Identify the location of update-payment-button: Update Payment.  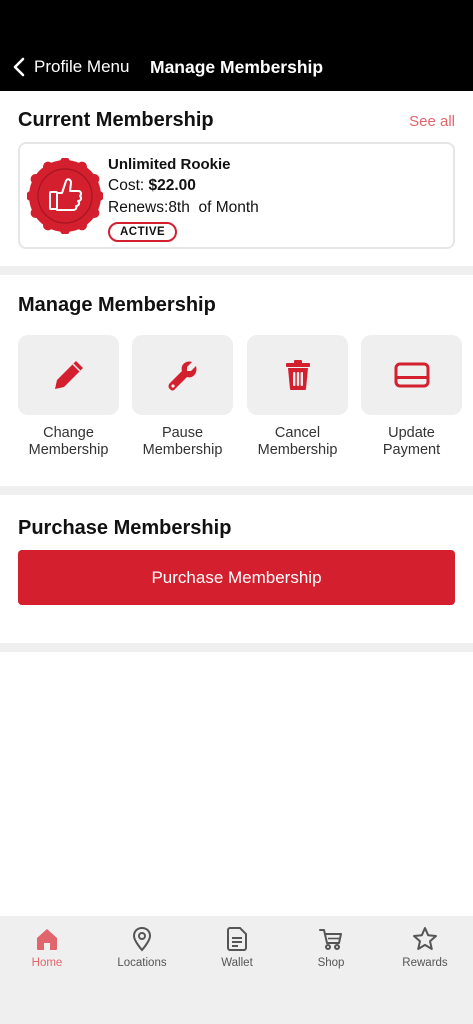
(411, 397).